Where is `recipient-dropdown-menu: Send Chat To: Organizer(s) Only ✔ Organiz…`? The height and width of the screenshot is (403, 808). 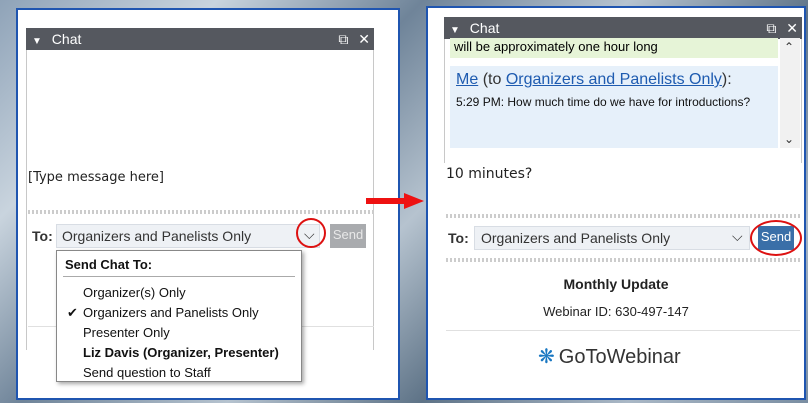
recipient-dropdown-menu: Send Chat To: Organizer(s) Only ✔ Organiz… is located at coordinates (179, 316).